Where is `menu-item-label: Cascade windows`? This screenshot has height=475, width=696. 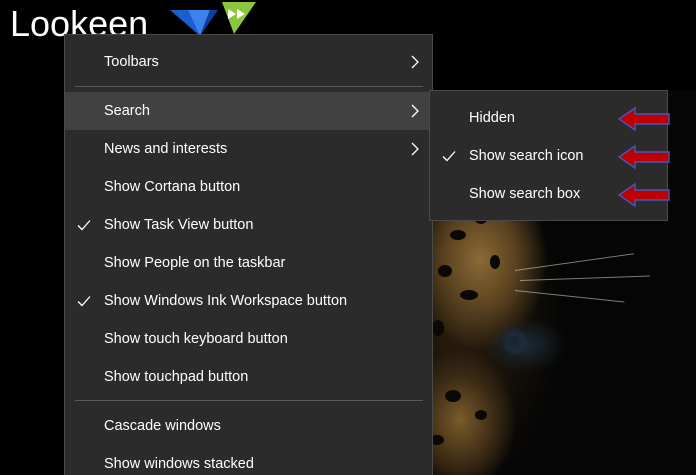
menu-item-label: Cascade windows is located at coordinates (162, 426).